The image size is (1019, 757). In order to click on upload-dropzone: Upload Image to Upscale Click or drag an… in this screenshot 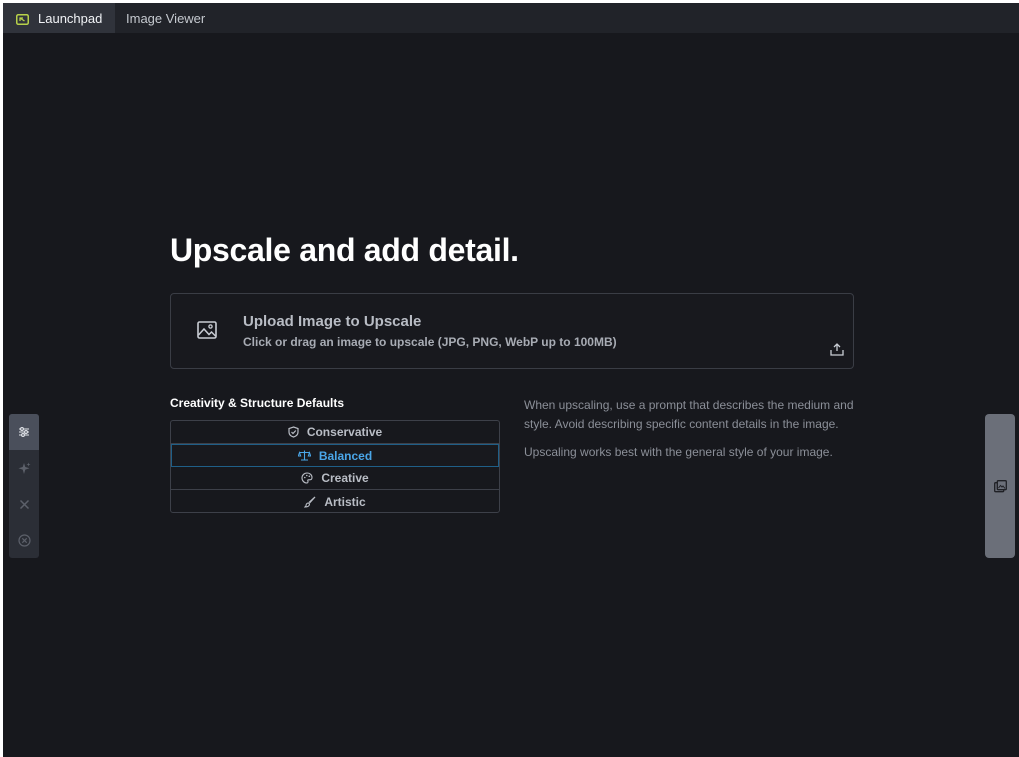, I will do `click(512, 331)`.